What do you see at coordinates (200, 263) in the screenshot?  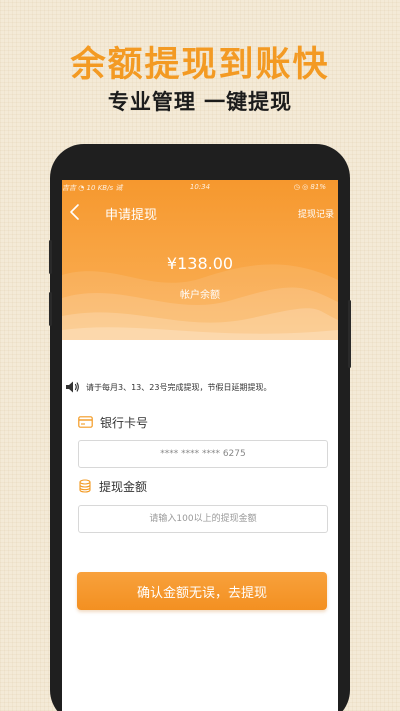 I see `balance-amount: ¥138.00` at bounding box center [200, 263].